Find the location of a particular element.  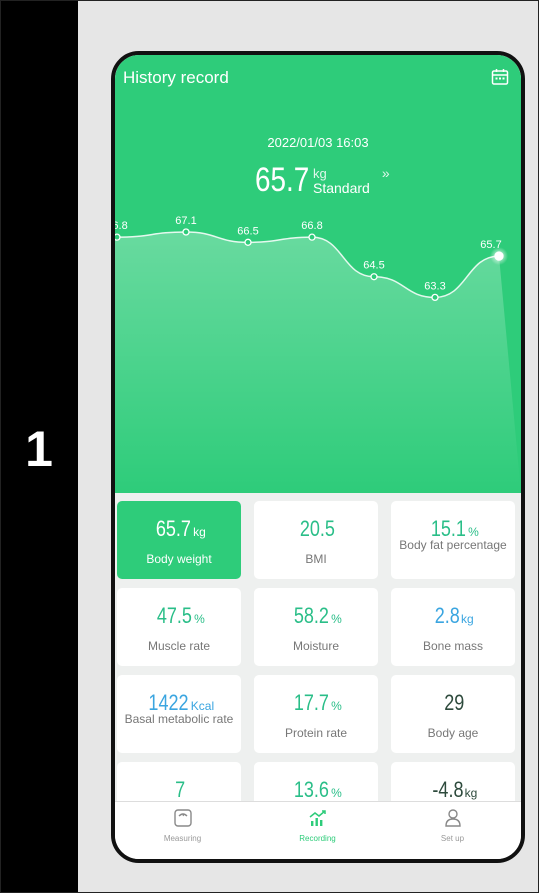

metric-value: 58.2% is located at coordinates (316, 617).